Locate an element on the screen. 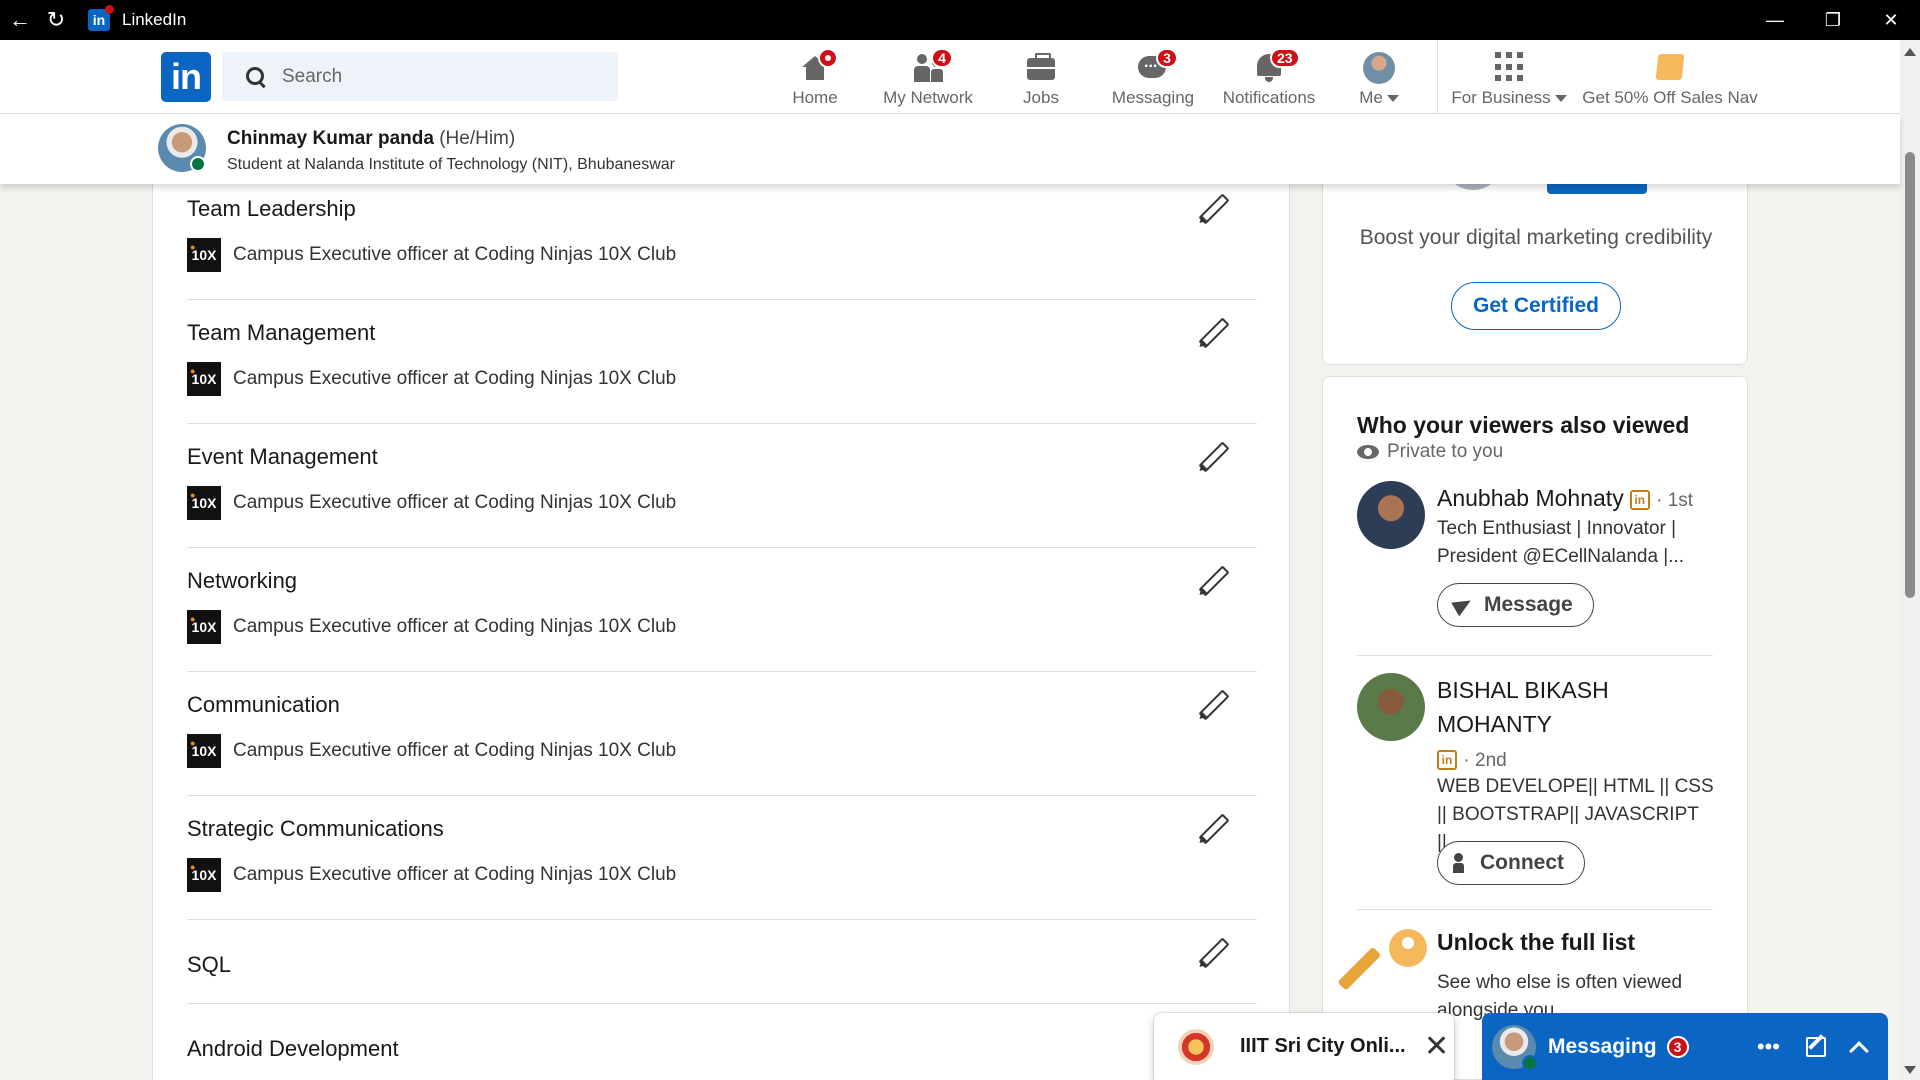 The width and height of the screenshot is (1920, 1080). message-button: Message is located at coordinates (1515, 605).